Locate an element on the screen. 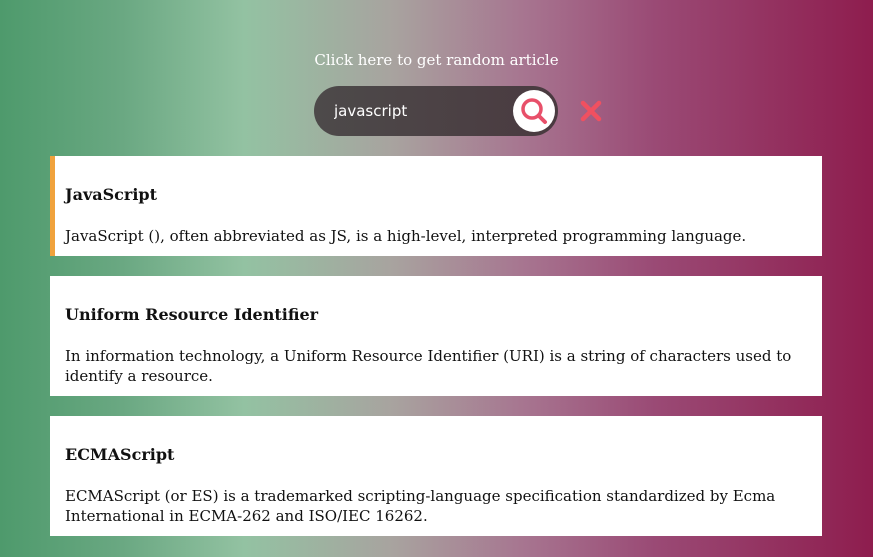 Image resolution: width=873 pixels, height=557 pixels. search-button is located at coordinates (534, 111).